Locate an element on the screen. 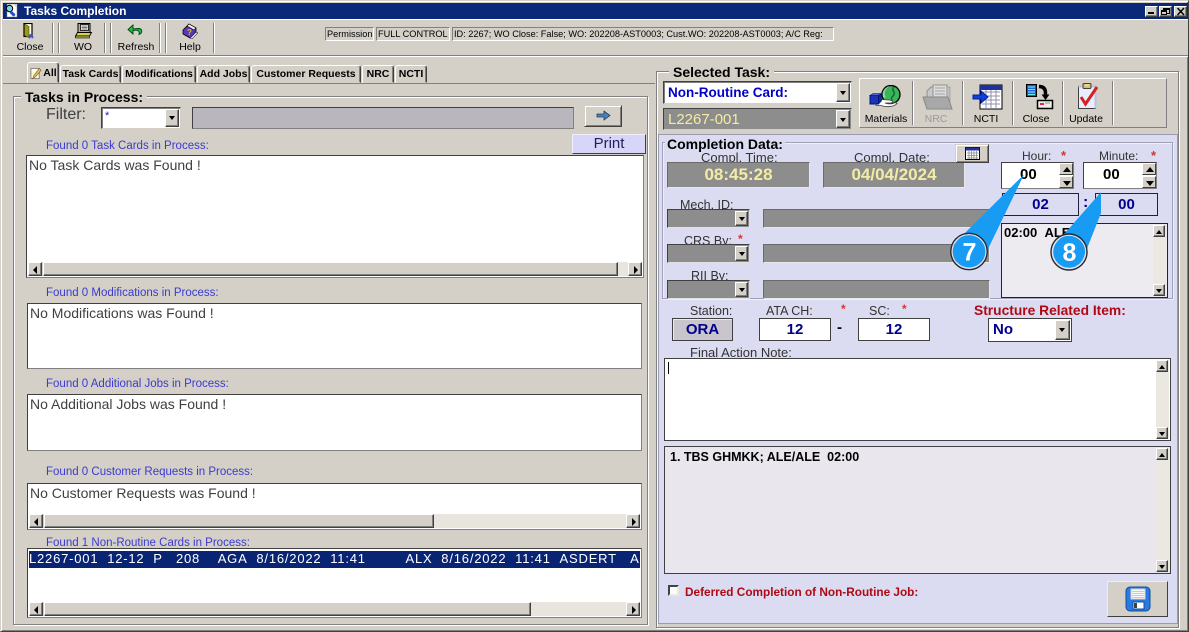 Image resolution: width=1189 pixels, height=632 pixels. svg-text: 8 is located at coordinates (1070, 253).